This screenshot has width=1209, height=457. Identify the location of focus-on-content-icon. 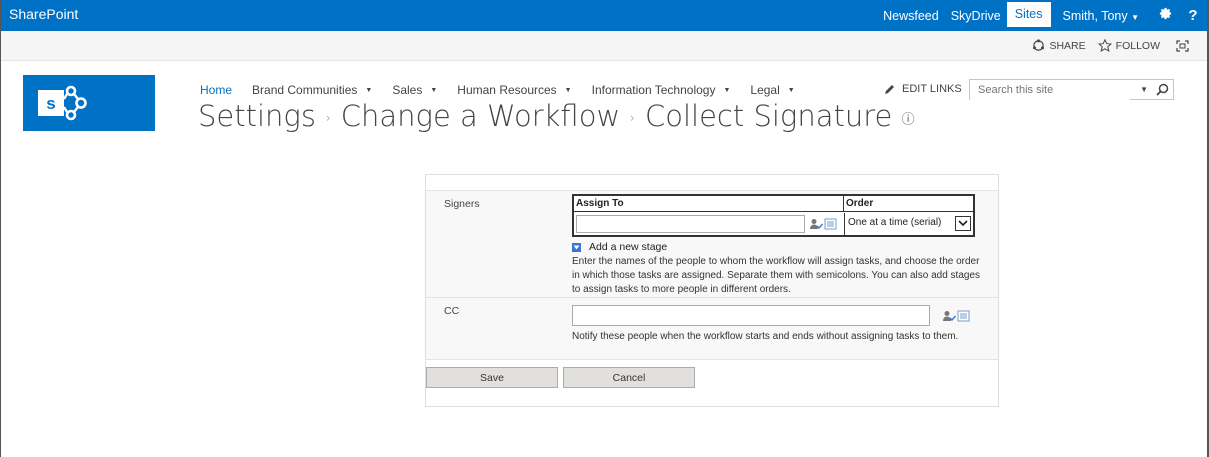
(1184, 45).